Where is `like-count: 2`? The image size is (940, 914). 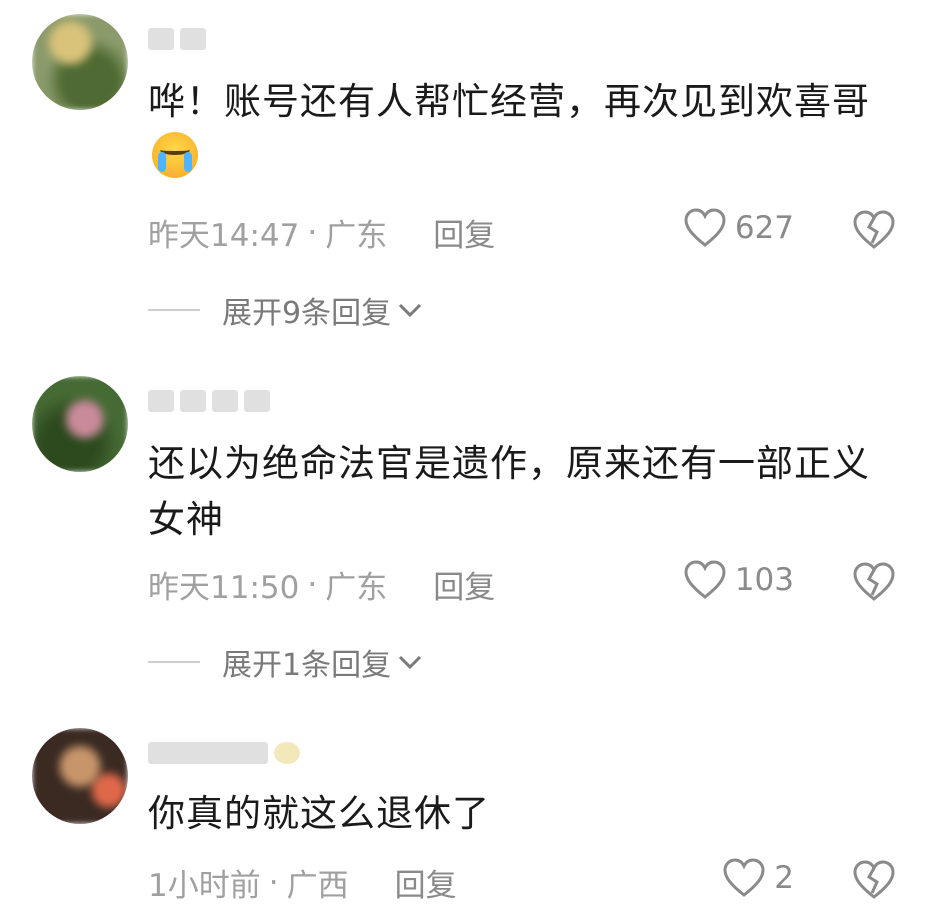 like-count: 2 is located at coordinates (784, 878).